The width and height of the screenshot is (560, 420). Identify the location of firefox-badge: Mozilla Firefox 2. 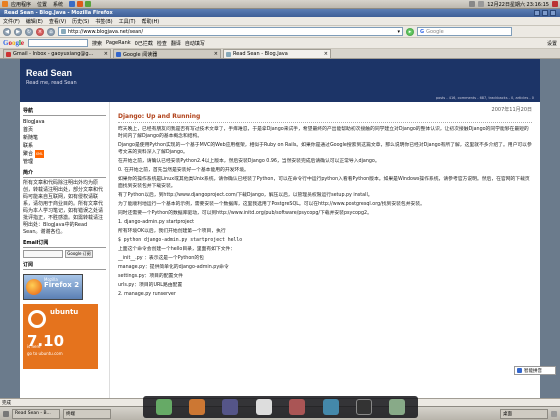
(53, 287).